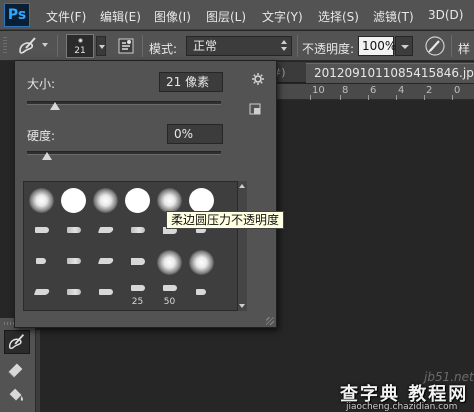 This screenshot has height=412, width=474. What do you see at coordinates (282, 16) in the screenshot?
I see `menu-type: 文字(Y)` at bounding box center [282, 16].